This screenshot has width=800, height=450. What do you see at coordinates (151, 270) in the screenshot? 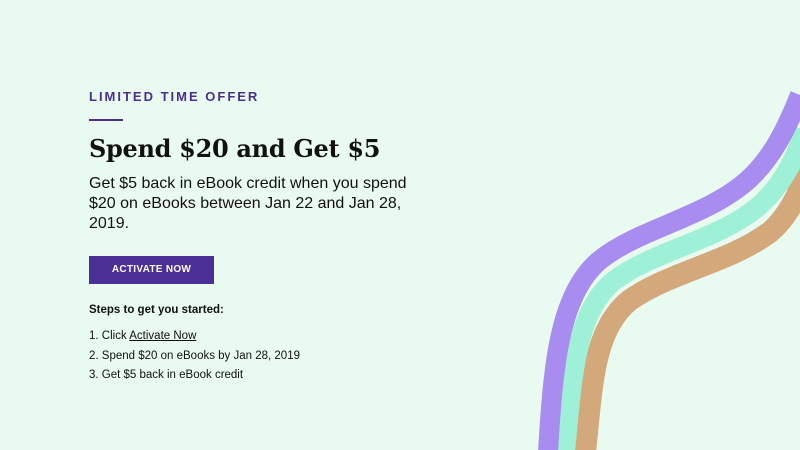
I see `activate-now-button: ACTIVATE NOW` at bounding box center [151, 270].